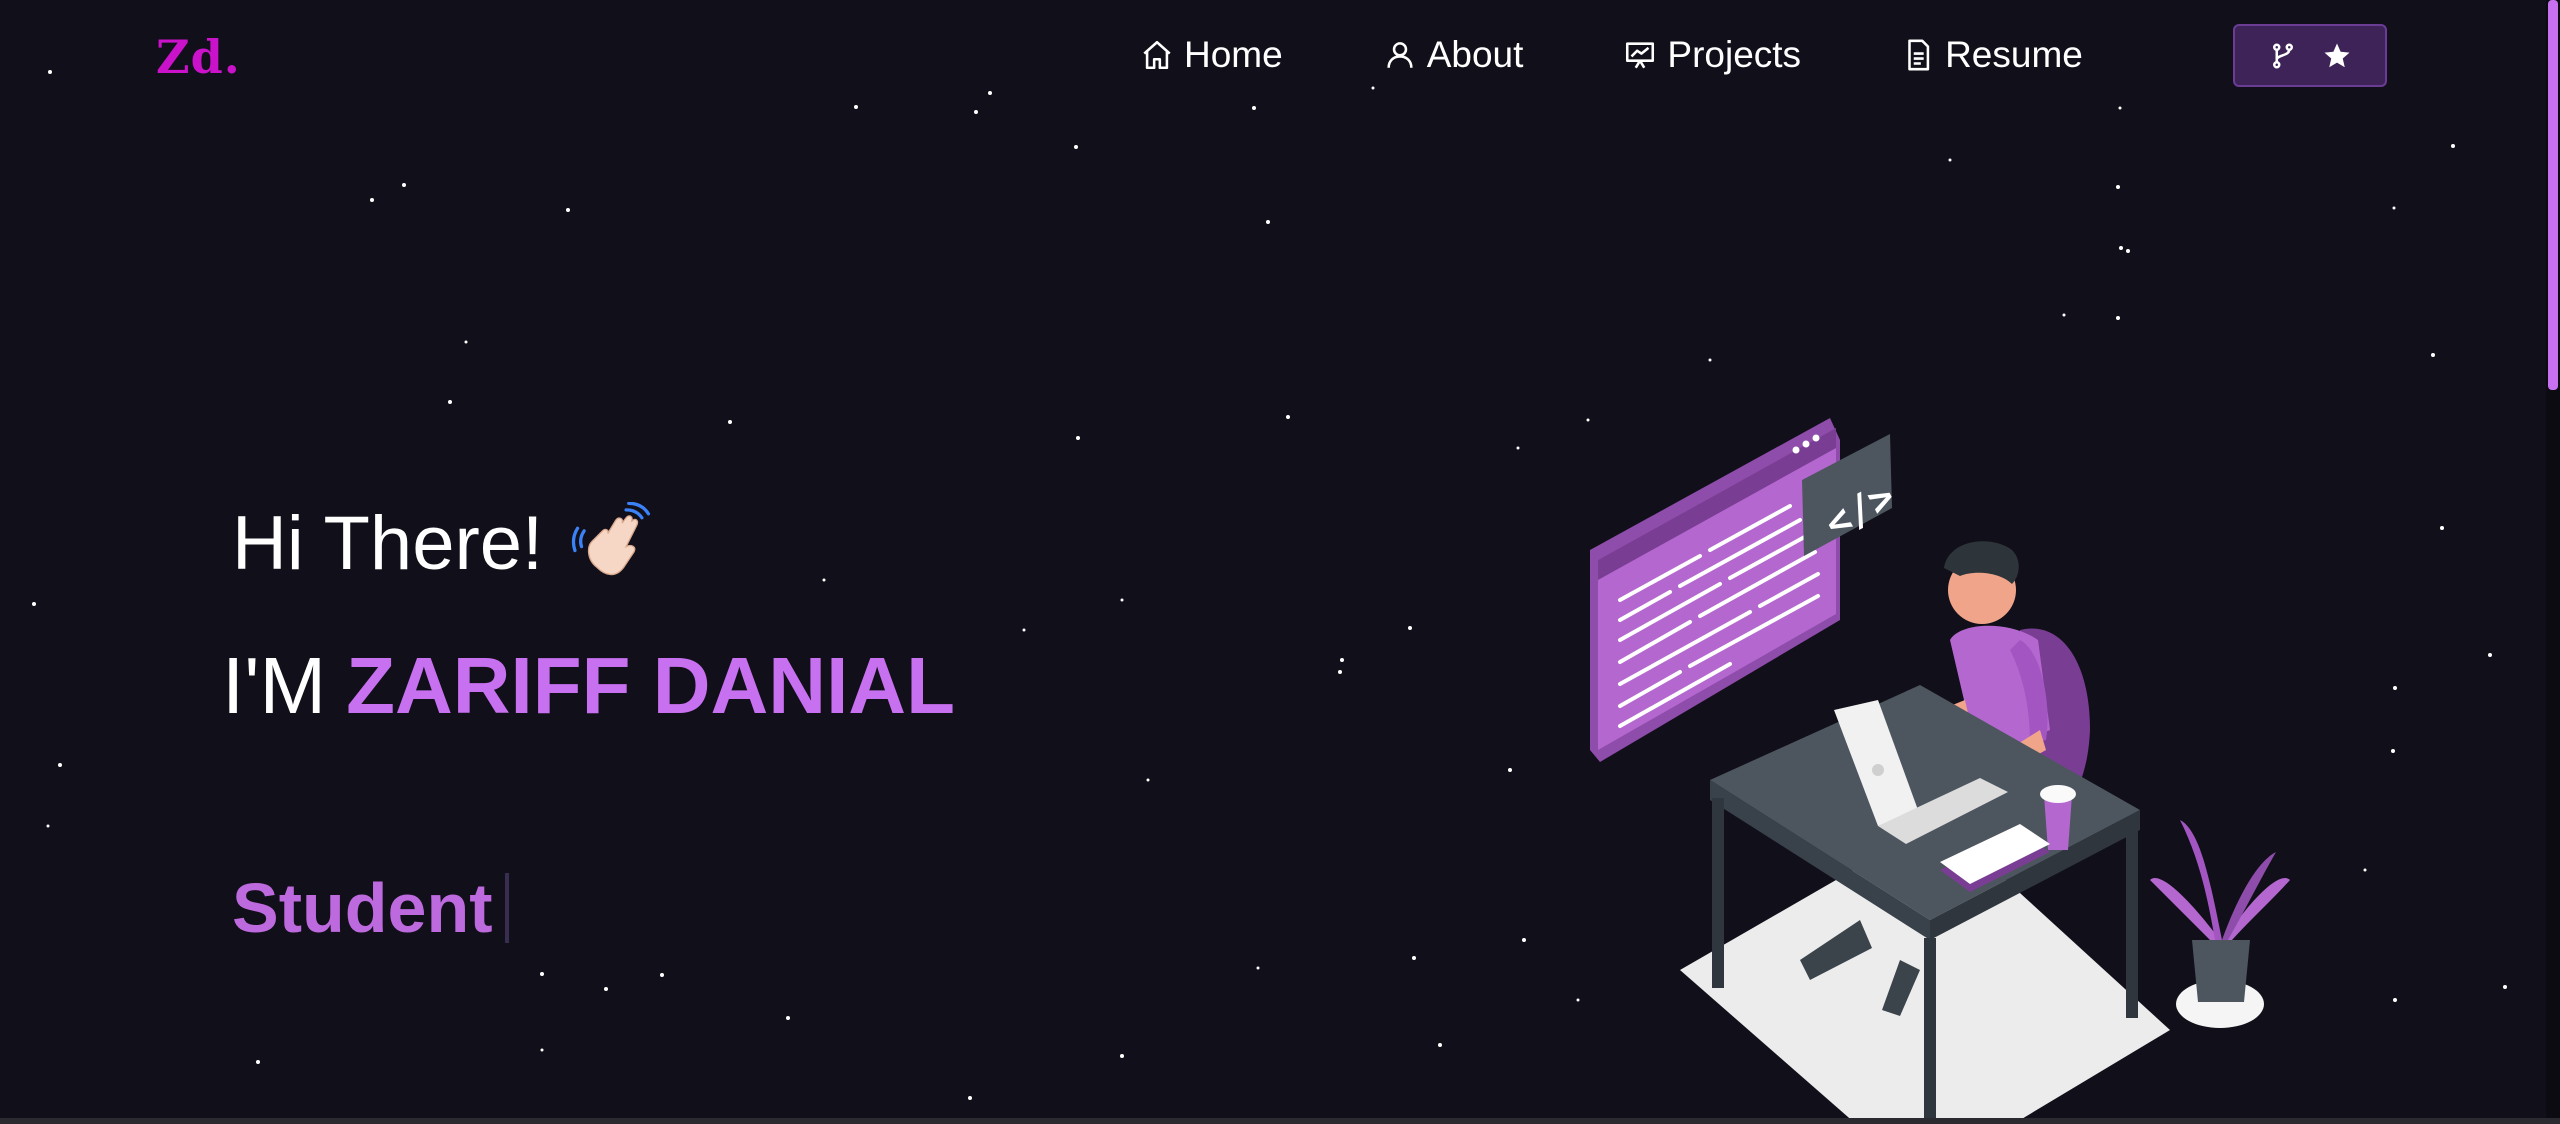  Describe the element at coordinates (1475, 54) in the screenshot. I see `nav-about-label: About` at that location.